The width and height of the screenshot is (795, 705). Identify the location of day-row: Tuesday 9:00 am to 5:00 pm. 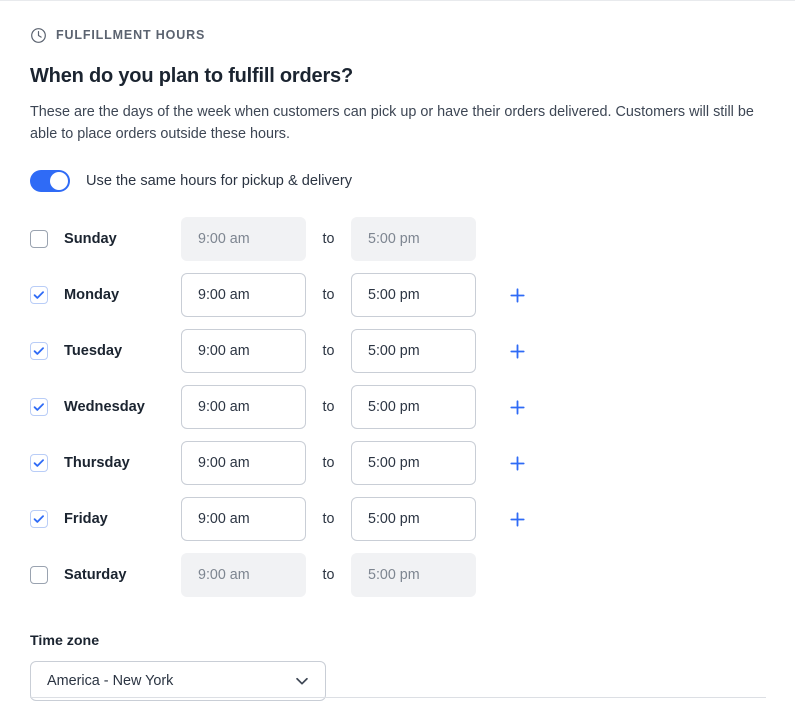
(397, 351).